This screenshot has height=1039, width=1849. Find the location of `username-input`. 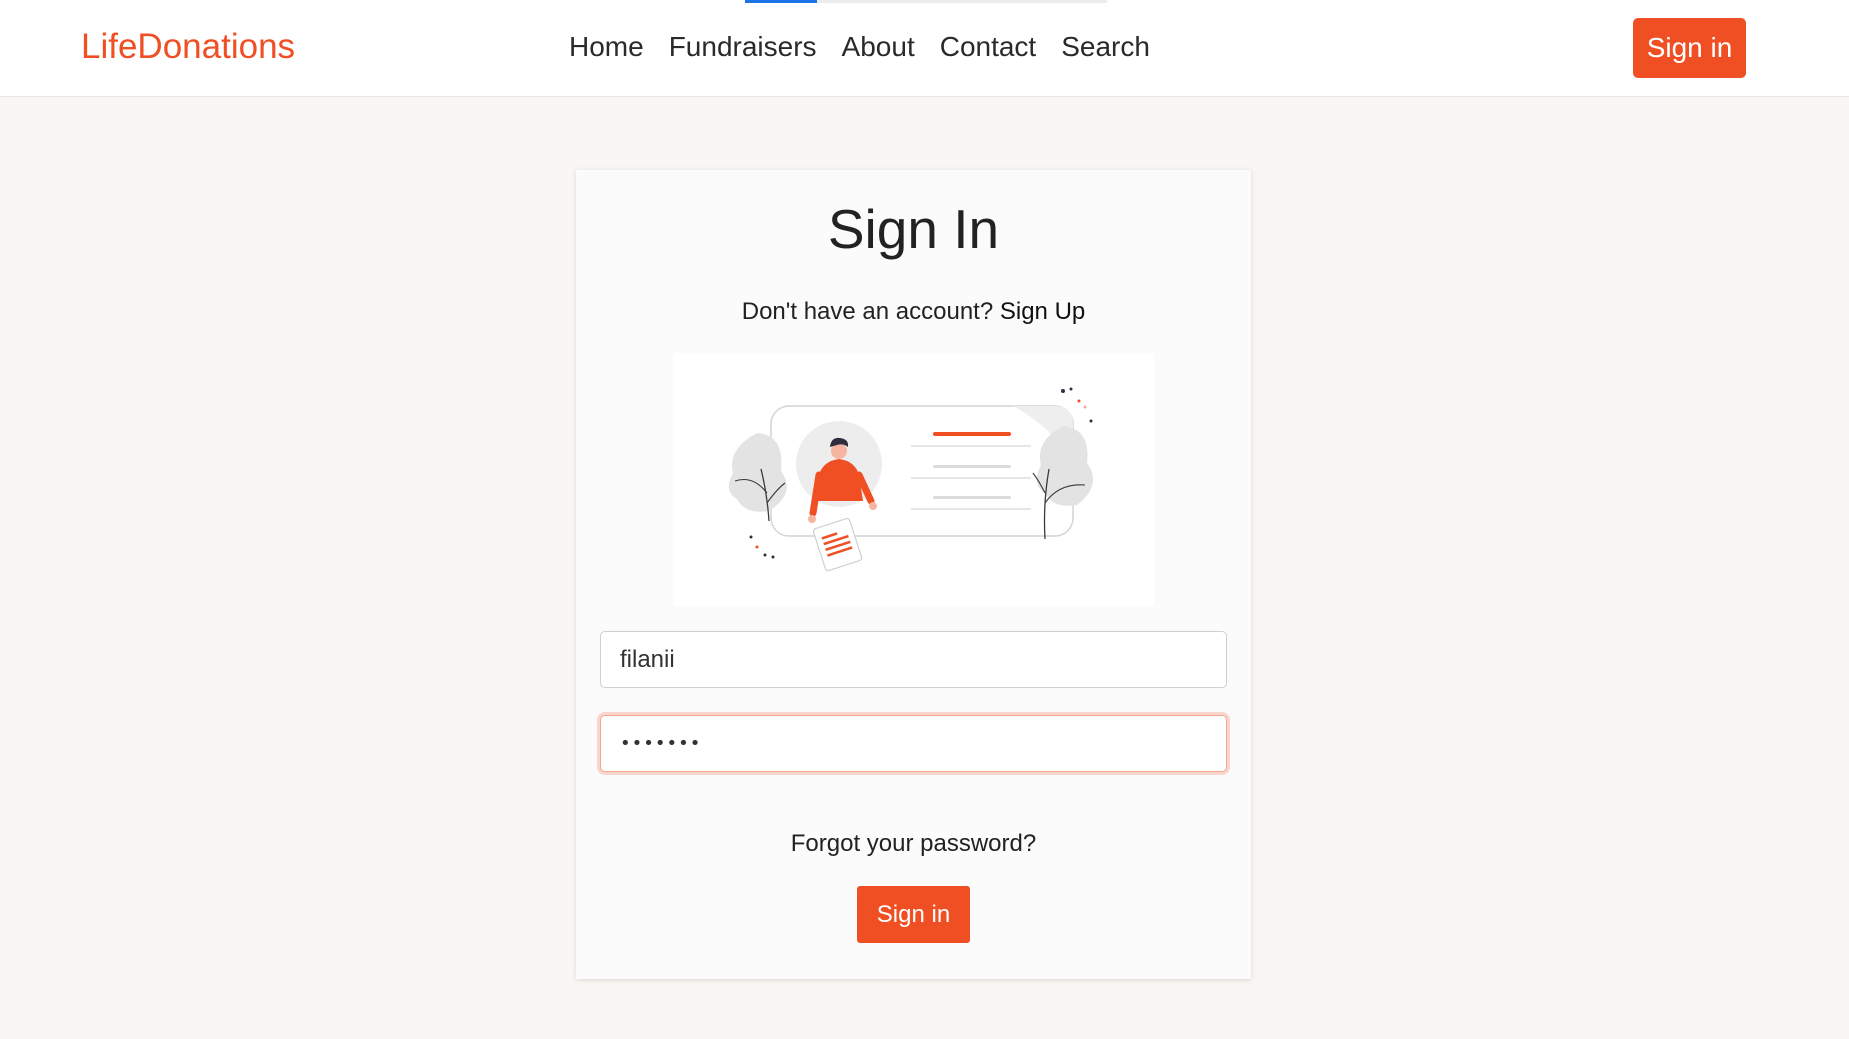

username-input is located at coordinates (913, 659).